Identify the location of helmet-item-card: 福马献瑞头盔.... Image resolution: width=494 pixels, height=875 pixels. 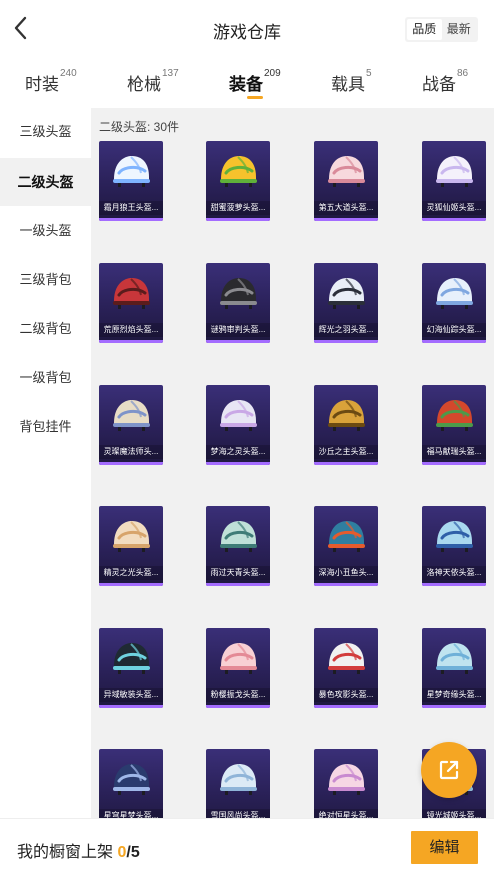
(454, 425).